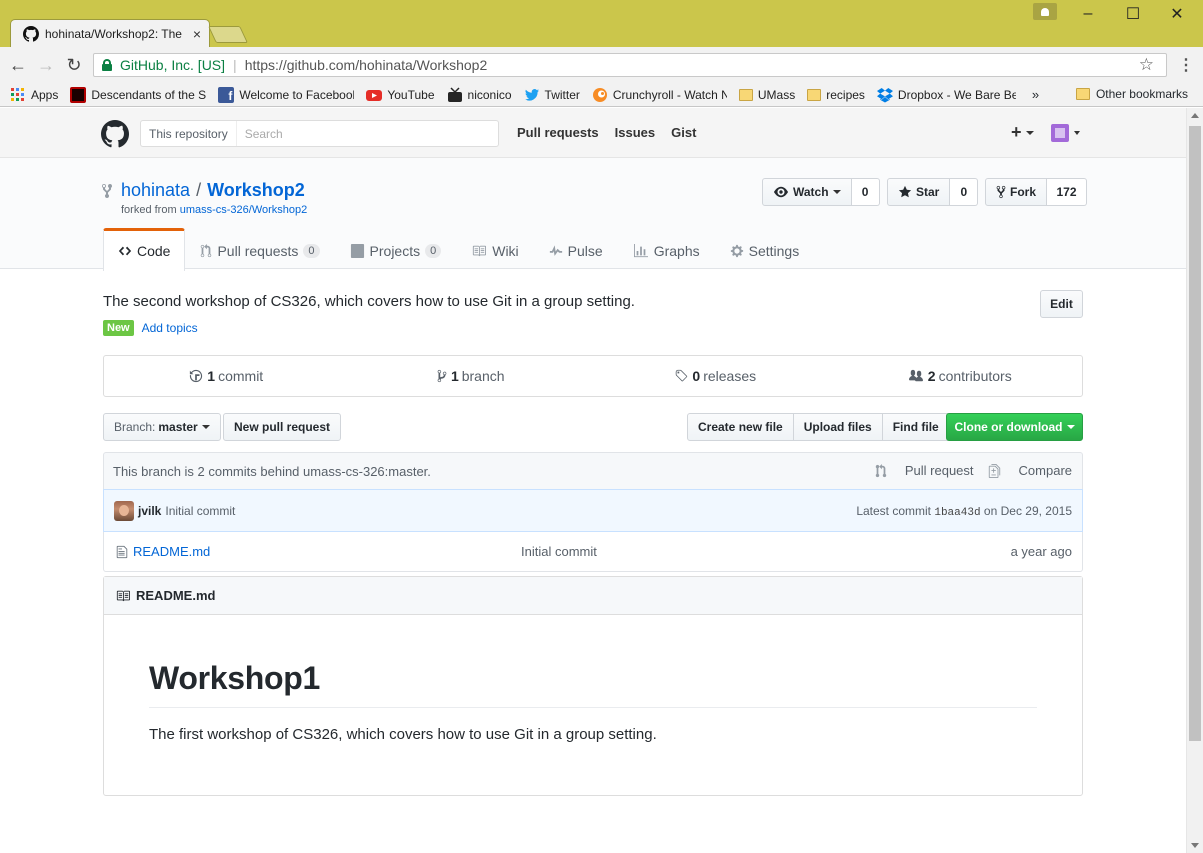 This screenshot has height=853, width=1203. I want to click on page-scrollbar, so click(1194, 480).